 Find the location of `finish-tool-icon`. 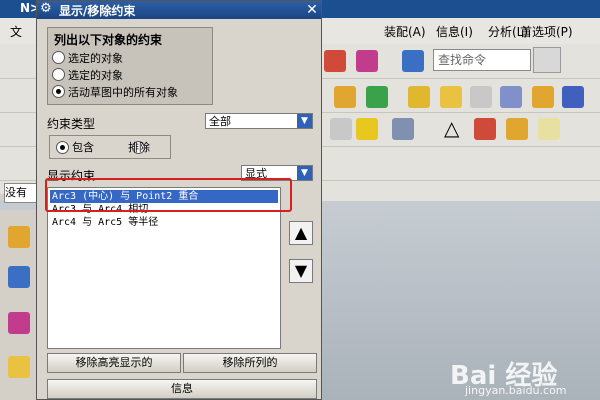

finish-tool-icon is located at coordinates (413, 61).